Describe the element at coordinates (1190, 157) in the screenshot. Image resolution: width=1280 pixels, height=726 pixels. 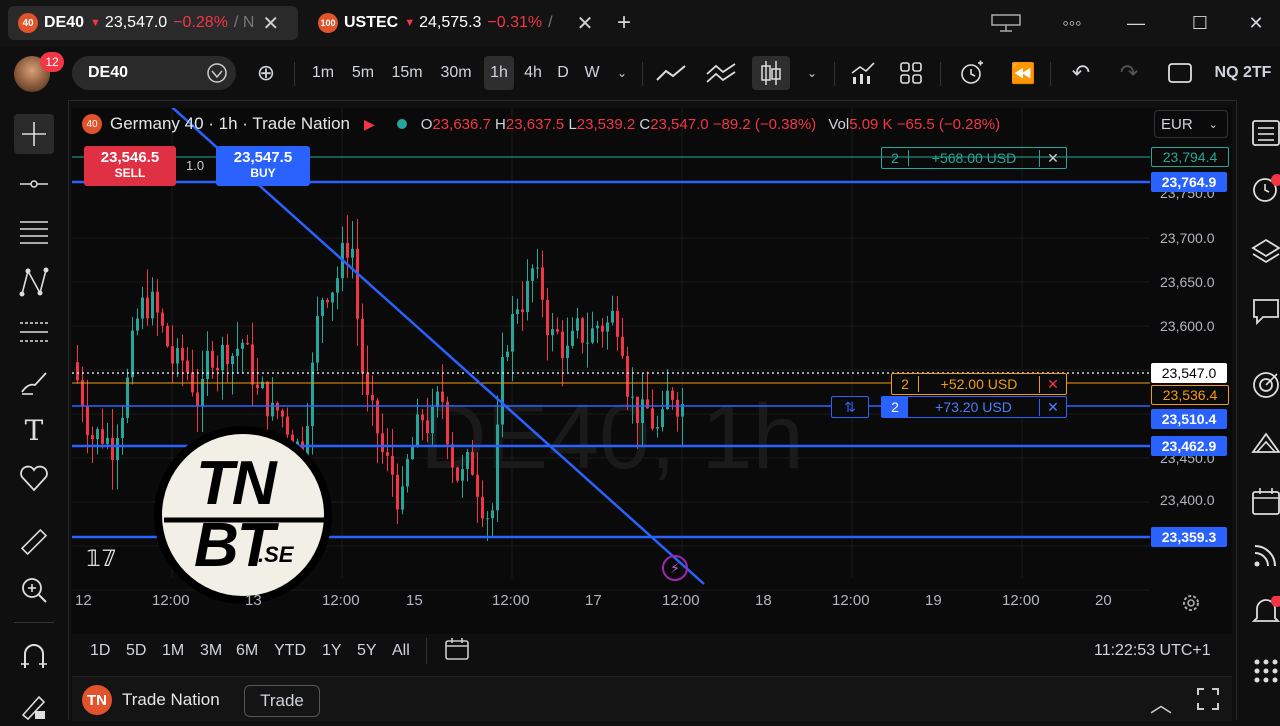
I see `price-label-tp: 23,794.4` at that location.